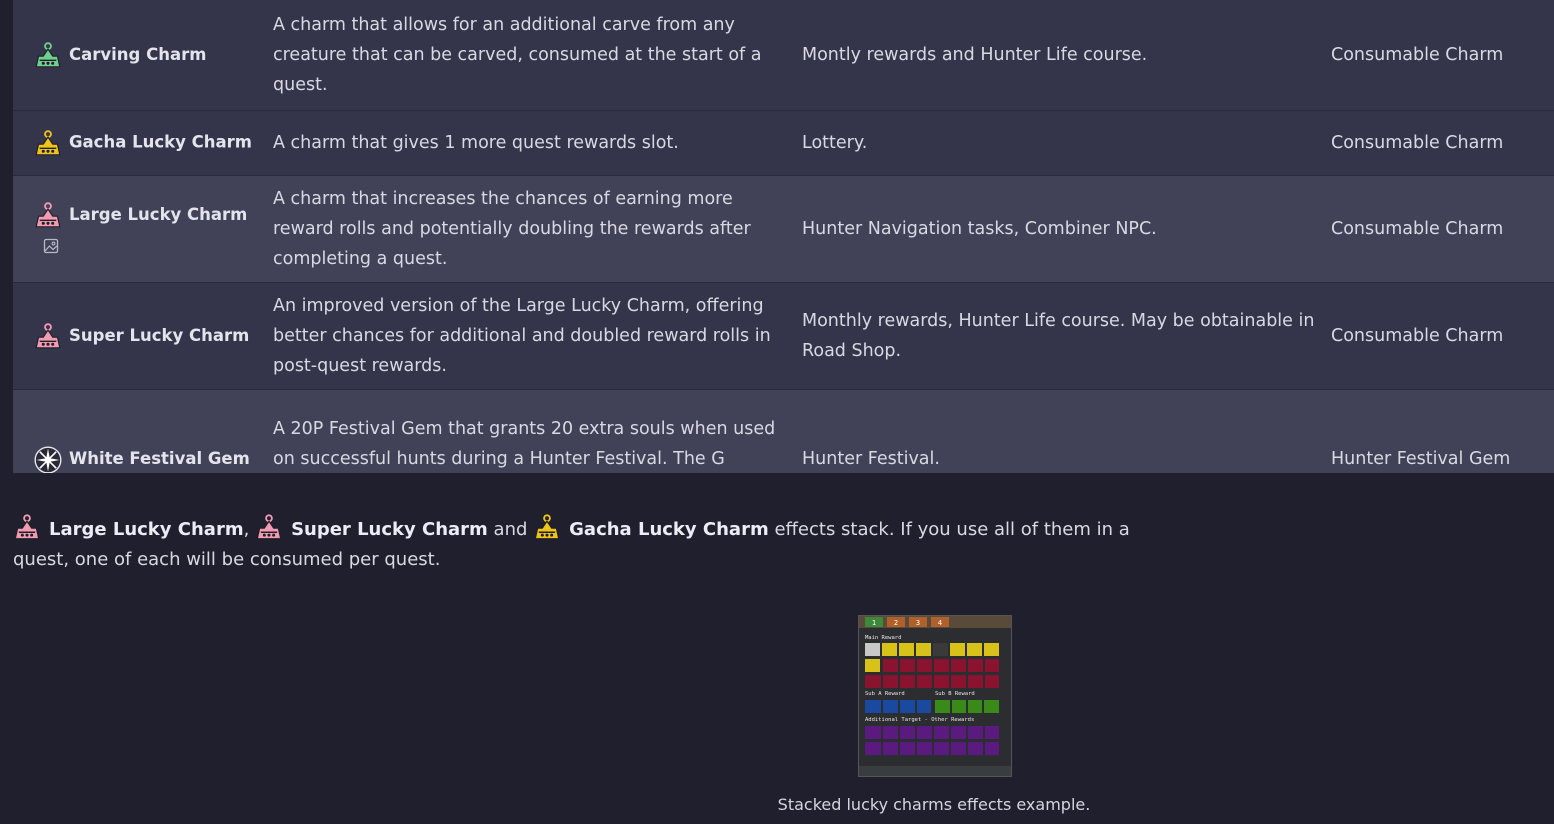 The height and width of the screenshot is (824, 1554). Describe the element at coordinates (918, 623) in the screenshot. I see `tab-3: 3` at that location.